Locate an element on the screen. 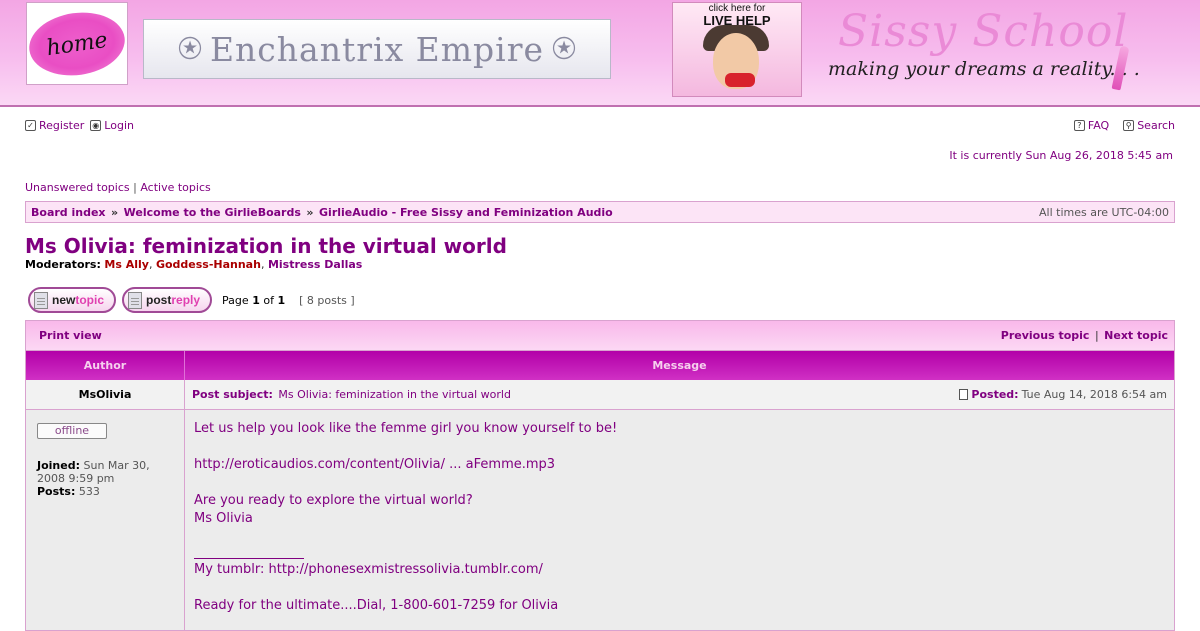  login-label: Login is located at coordinates (119, 125).